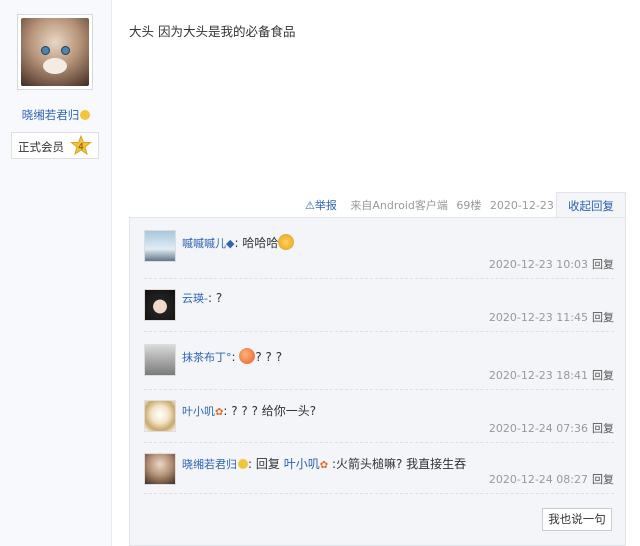 This screenshot has width=640, height=546. Describe the element at coordinates (267, 464) in the screenshot. I see `reply-word: 回复` at that location.